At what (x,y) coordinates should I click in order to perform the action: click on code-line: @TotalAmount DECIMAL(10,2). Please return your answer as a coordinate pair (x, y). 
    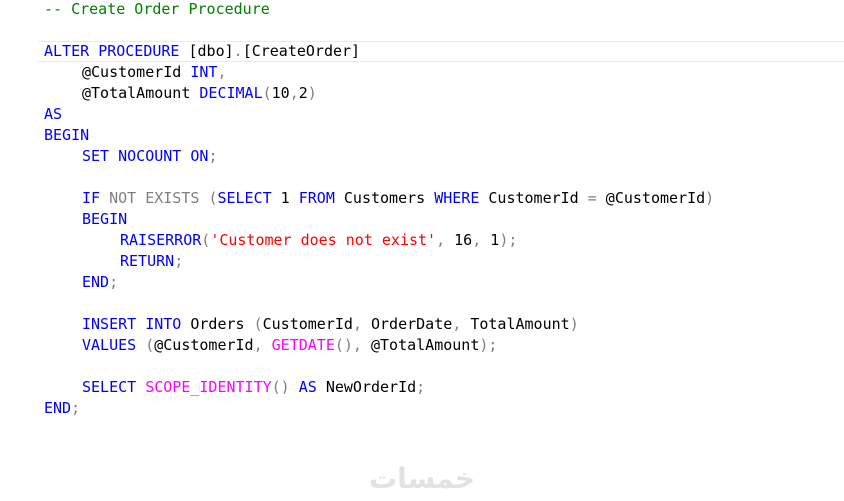
    Looking at the image, I should click on (199, 93).